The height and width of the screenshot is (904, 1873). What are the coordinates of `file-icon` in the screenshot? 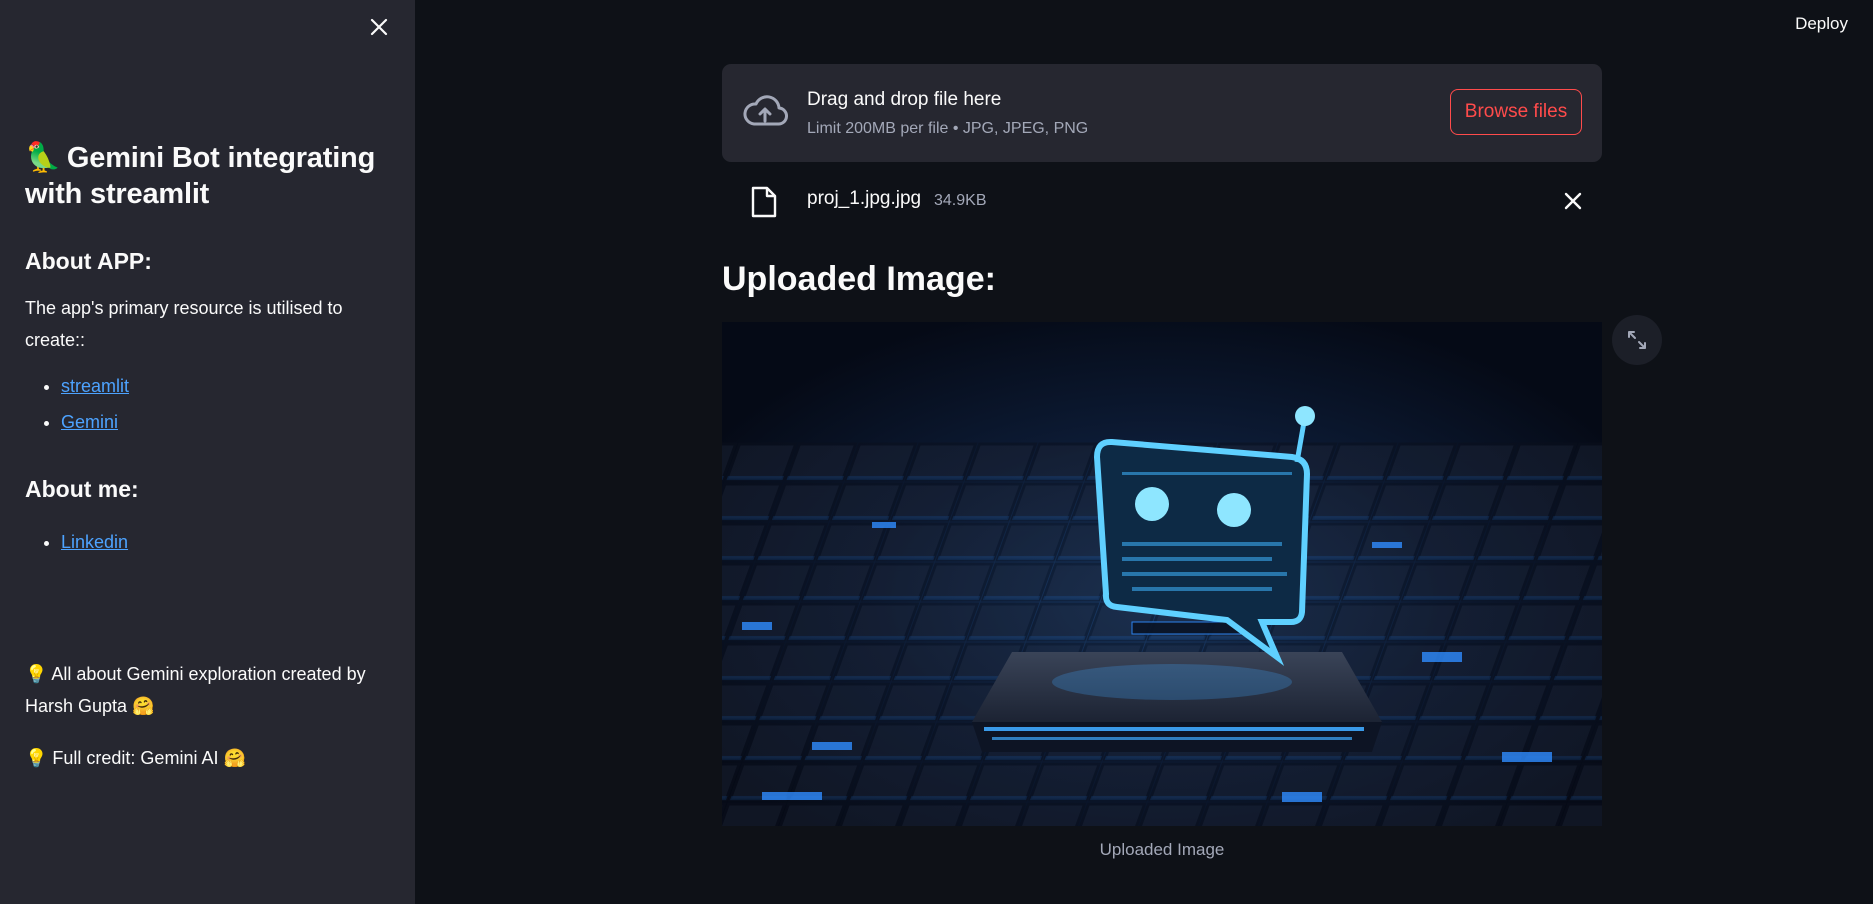 It's located at (764, 202).